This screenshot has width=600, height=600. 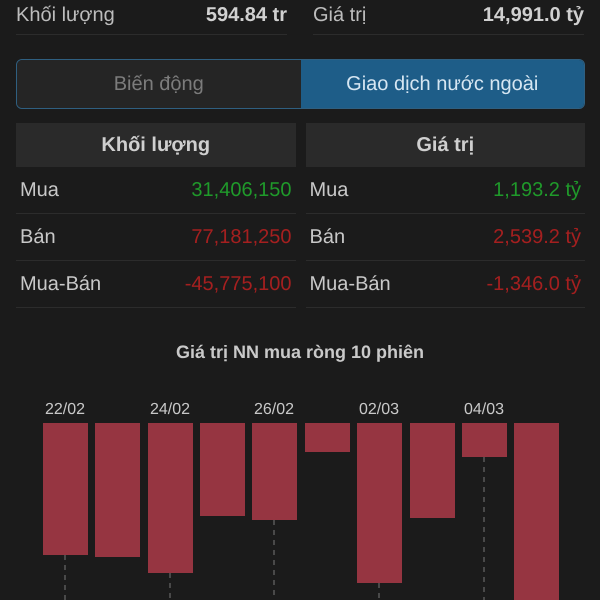 I want to click on date-label: 22/02, so click(x=65, y=409).